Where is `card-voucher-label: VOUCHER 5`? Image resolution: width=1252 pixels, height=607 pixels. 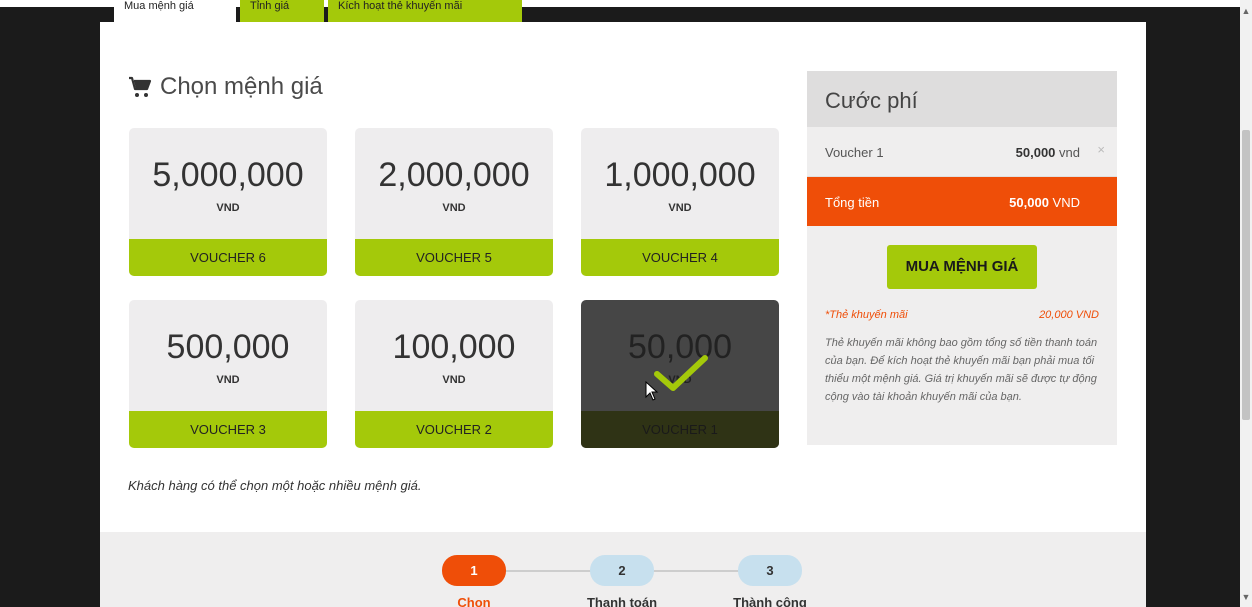
card-voucher-label: VOUCHER 5 is located at coordinates (454, 257).